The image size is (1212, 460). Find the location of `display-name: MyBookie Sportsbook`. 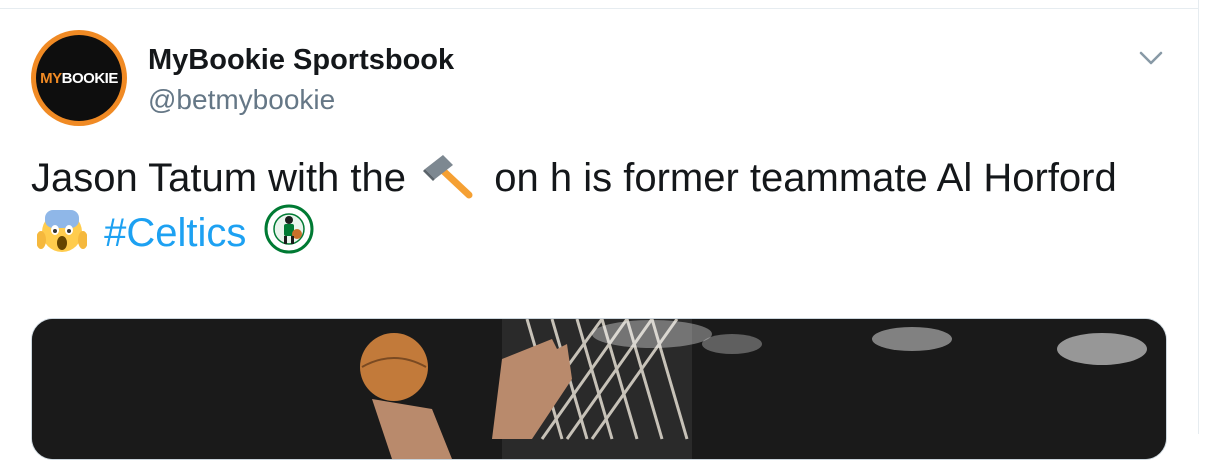

display-name: MyBookie Sportsbook is located at coordinates (301, 60).